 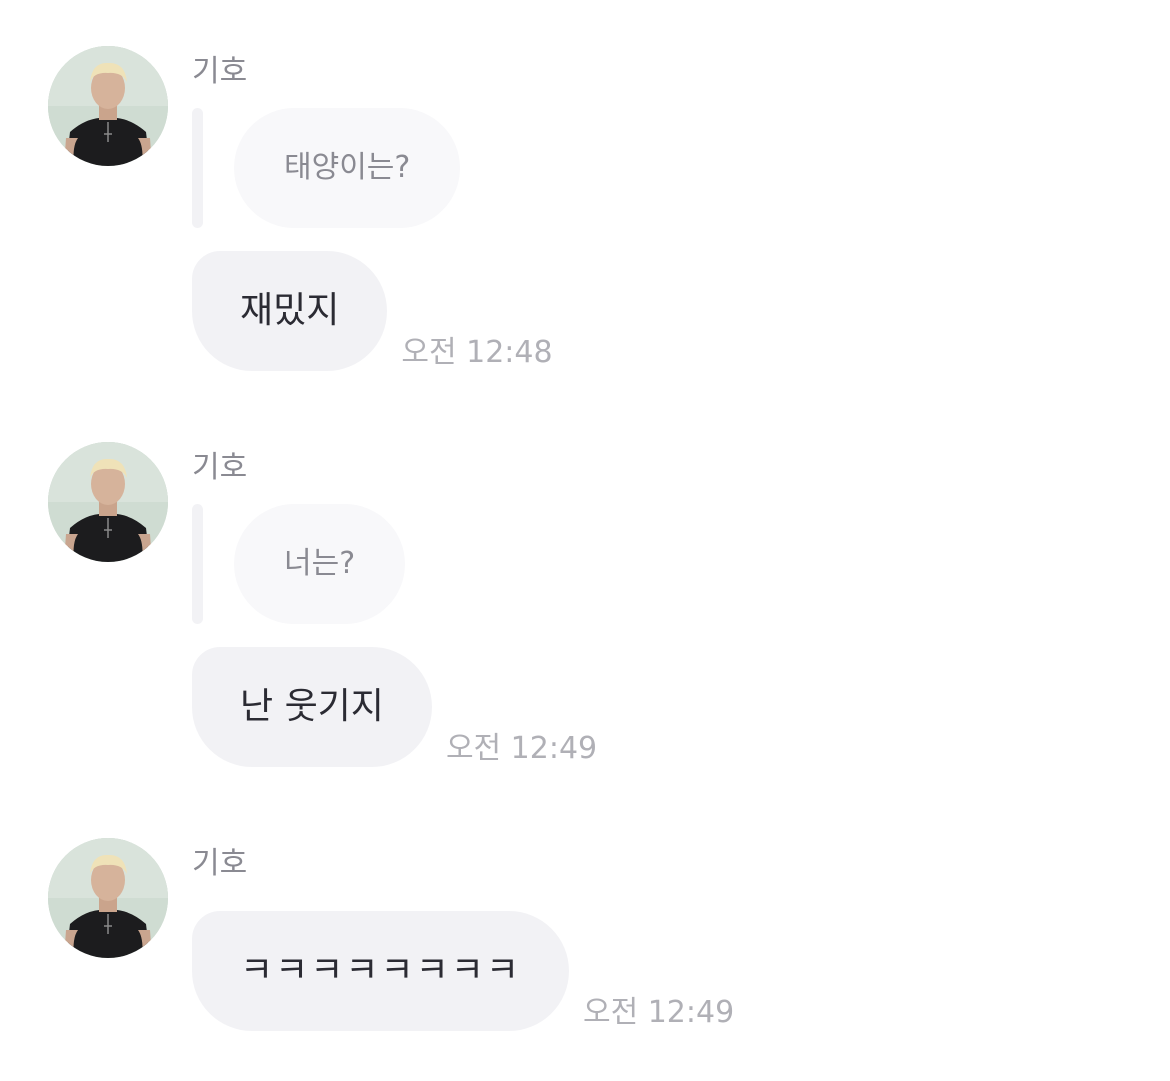 I want to click on message-row: 난 웃기지 오전 12:49, so click(x=394, y=707).